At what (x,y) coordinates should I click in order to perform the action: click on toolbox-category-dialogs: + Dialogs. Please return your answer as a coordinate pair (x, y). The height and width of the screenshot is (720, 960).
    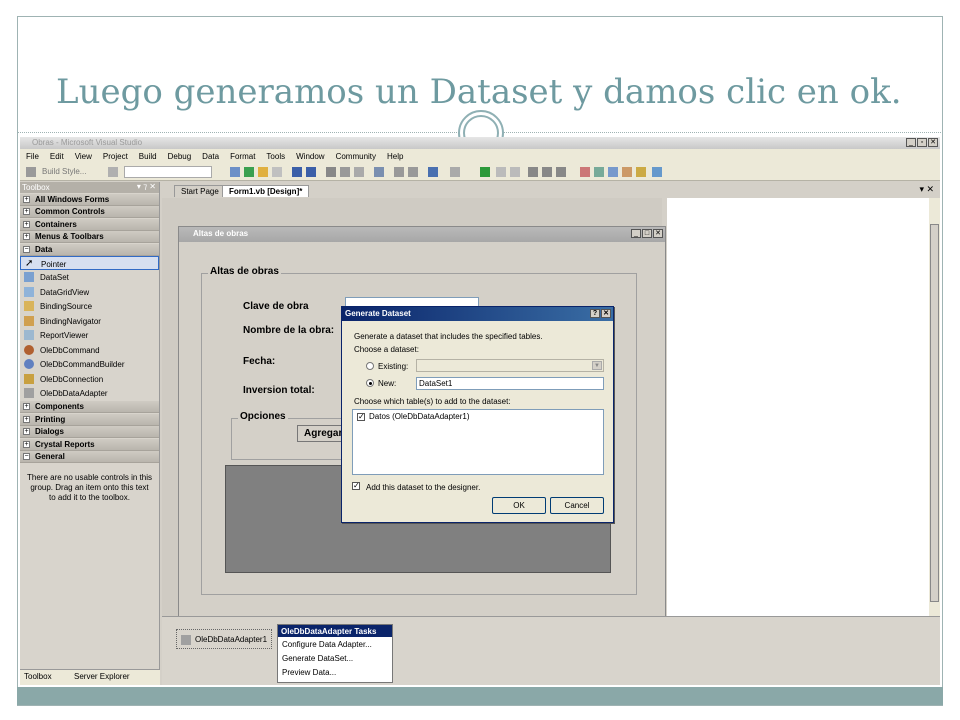
    Looking at the image, I should click on (89, 432).